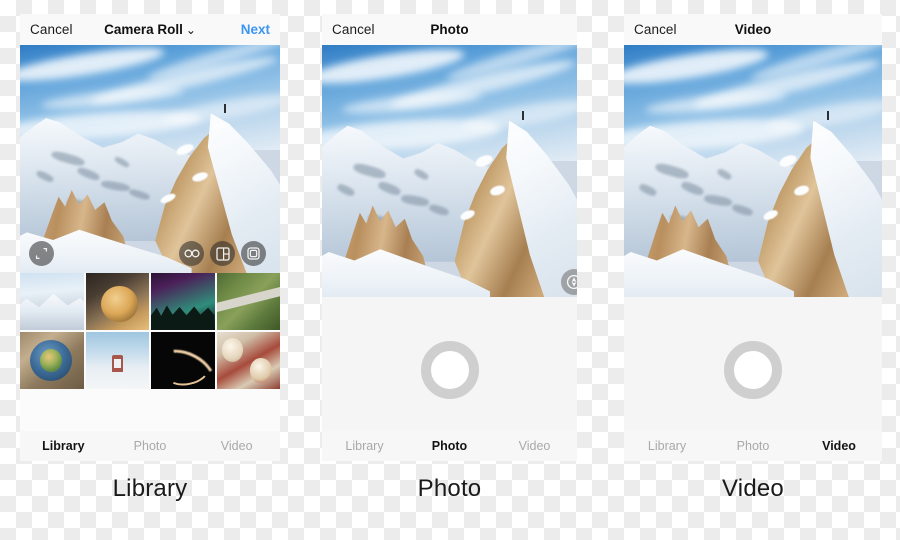  Describe the element at coordinates (449, 370) in the screenshot. I see `shutter-button` at that location.